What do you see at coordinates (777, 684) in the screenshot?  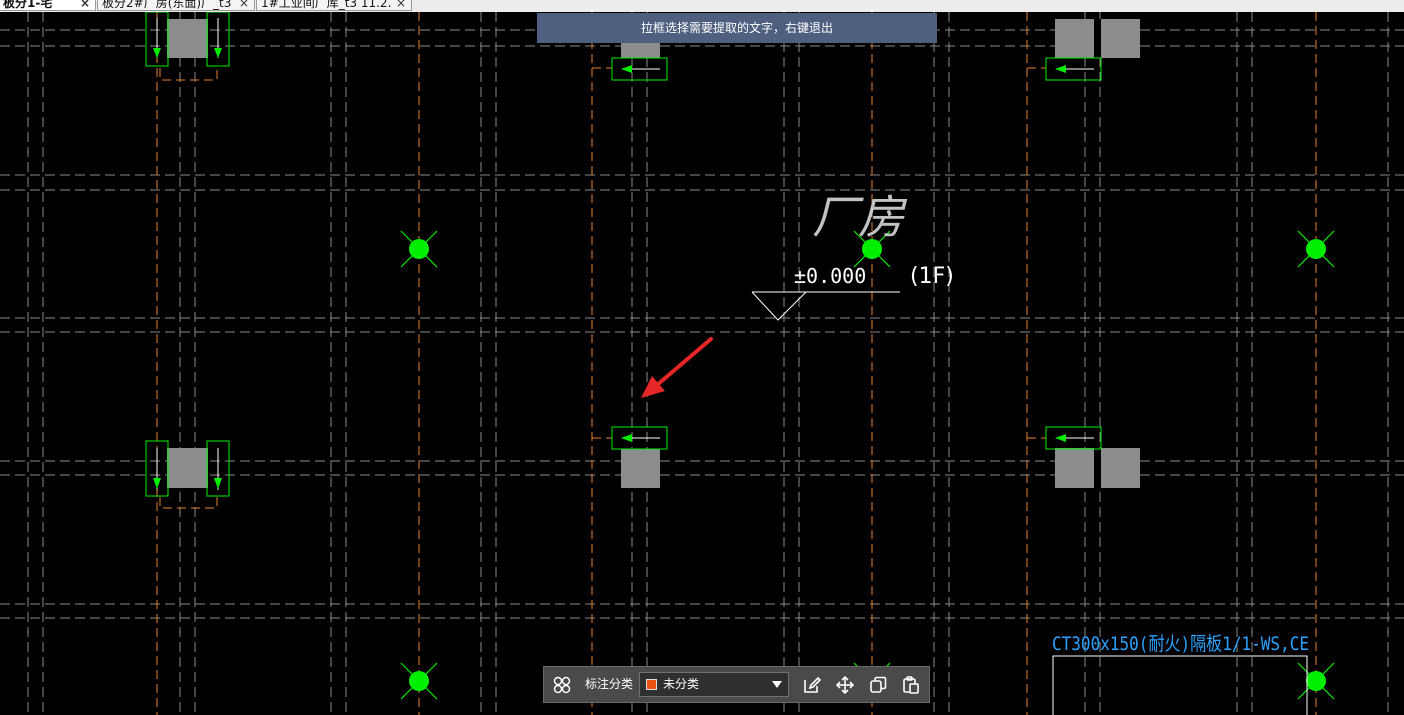 I see `chevron-down-icon` at bounding box center [777, 684].